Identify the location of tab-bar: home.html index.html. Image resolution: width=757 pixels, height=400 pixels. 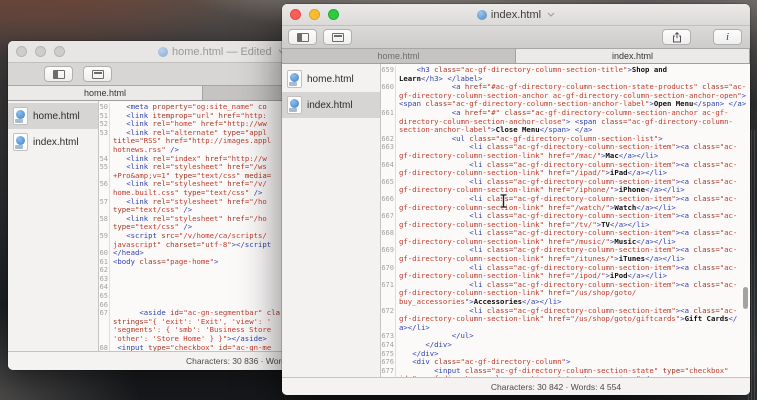
(516, 56).